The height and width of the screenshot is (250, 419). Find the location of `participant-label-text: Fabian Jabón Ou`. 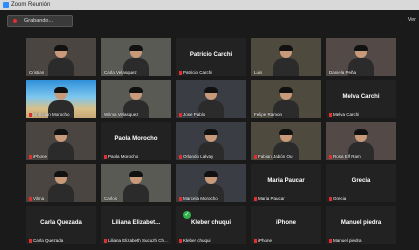

participant-label-text: Fabian Jabón Ou is located at coordinates (275, 156).